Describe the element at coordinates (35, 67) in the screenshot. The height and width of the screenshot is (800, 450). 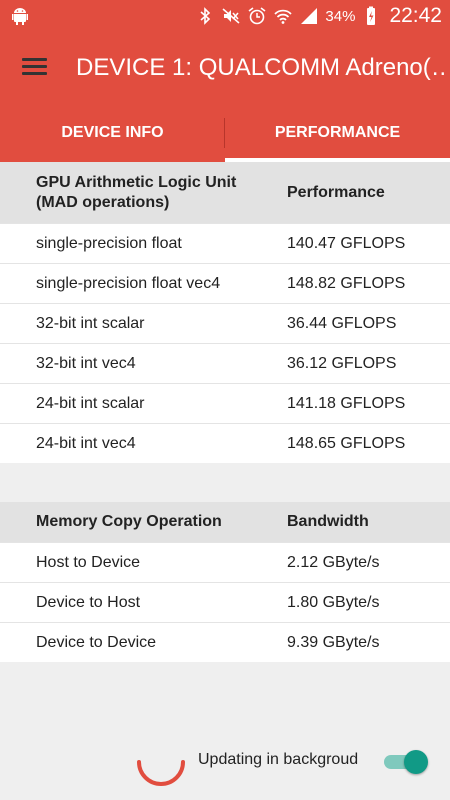
I see `hamburger-menu-icon` at that location.